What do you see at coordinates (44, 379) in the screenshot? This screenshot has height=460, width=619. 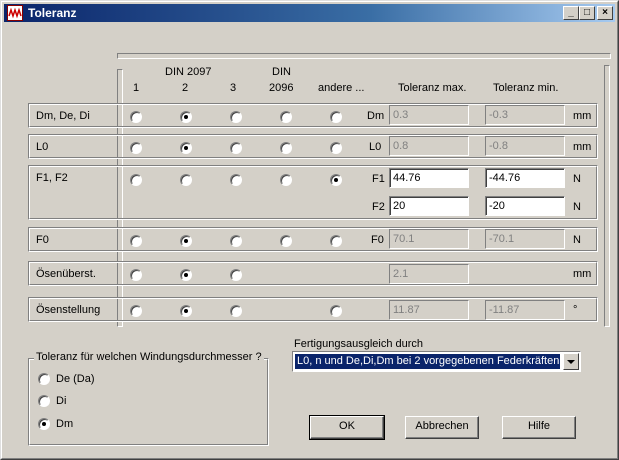 I see `radio-de-da` at bounding box center [44, 379].